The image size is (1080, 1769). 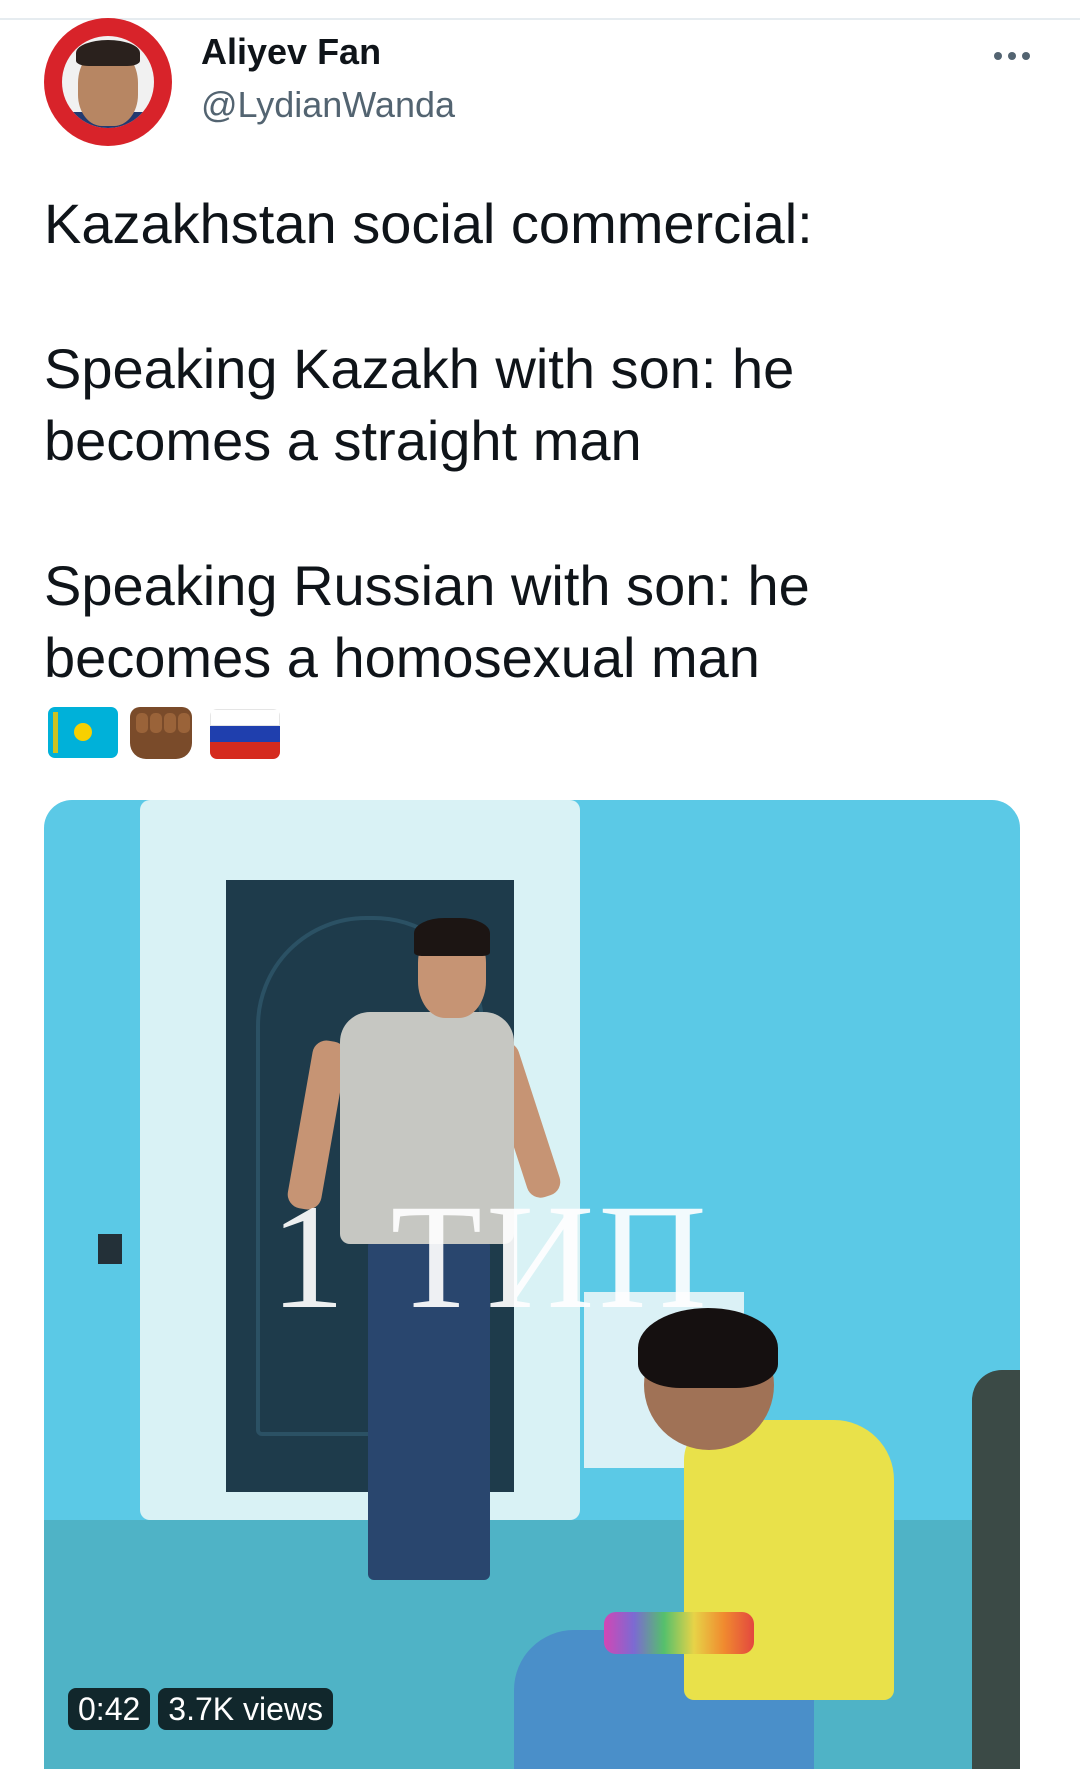 I want to click on flag-kazakhstan-icon, so click(x=83, y=732).